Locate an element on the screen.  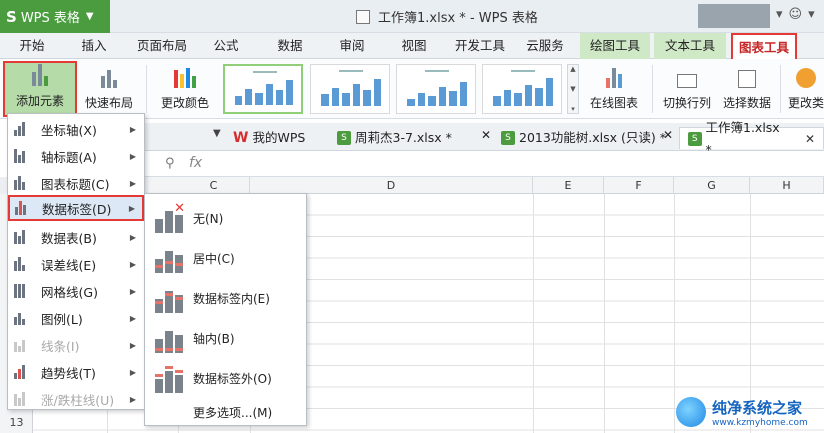
menu-item-trendline: 趋势线(T) ▶ is located at coordinates (76, 372).